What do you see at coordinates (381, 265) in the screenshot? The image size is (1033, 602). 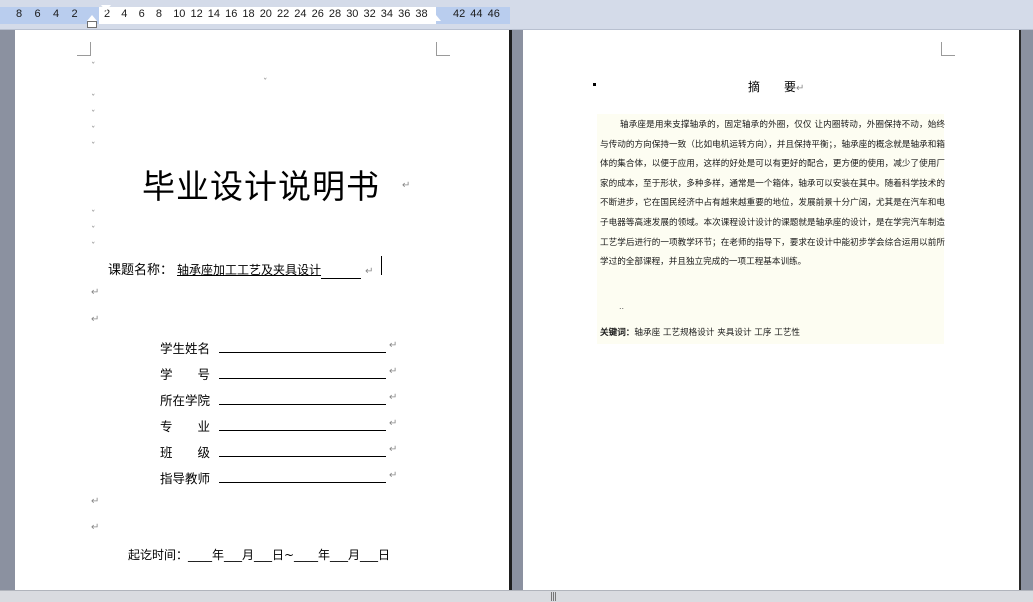 I see `text-cursor` at bounding box center [381, 265].